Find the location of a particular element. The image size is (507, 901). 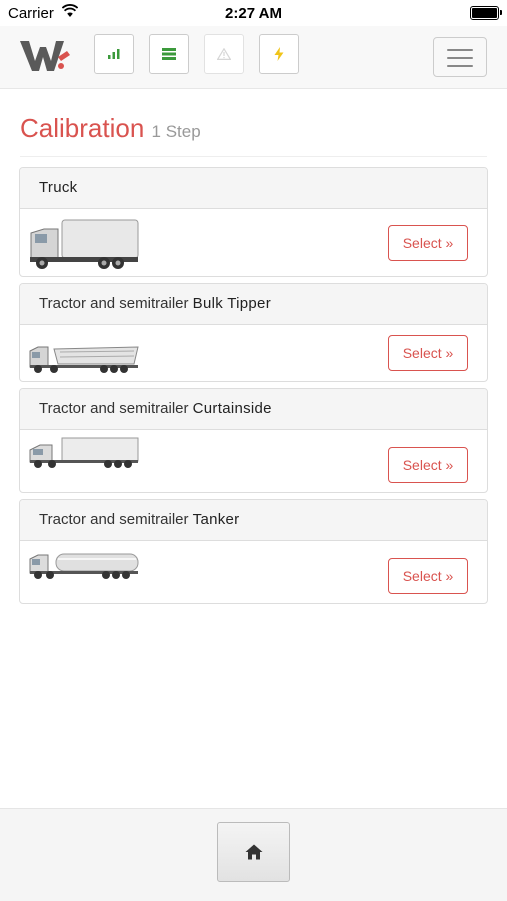

select-bulk-tipper-button: Select » is located at coordinates (428, 353).